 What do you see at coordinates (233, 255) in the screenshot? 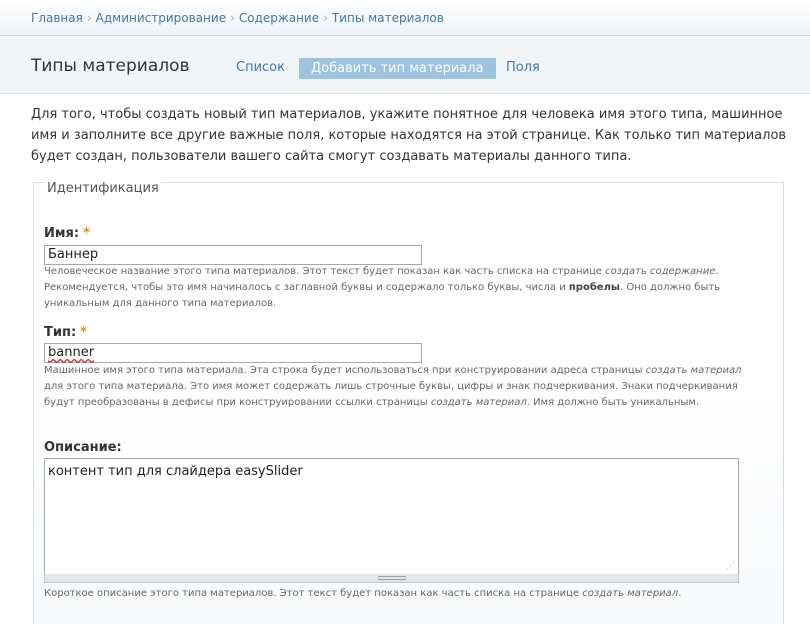
I see `name-input: Баннер` at bounding box center [233, 255].